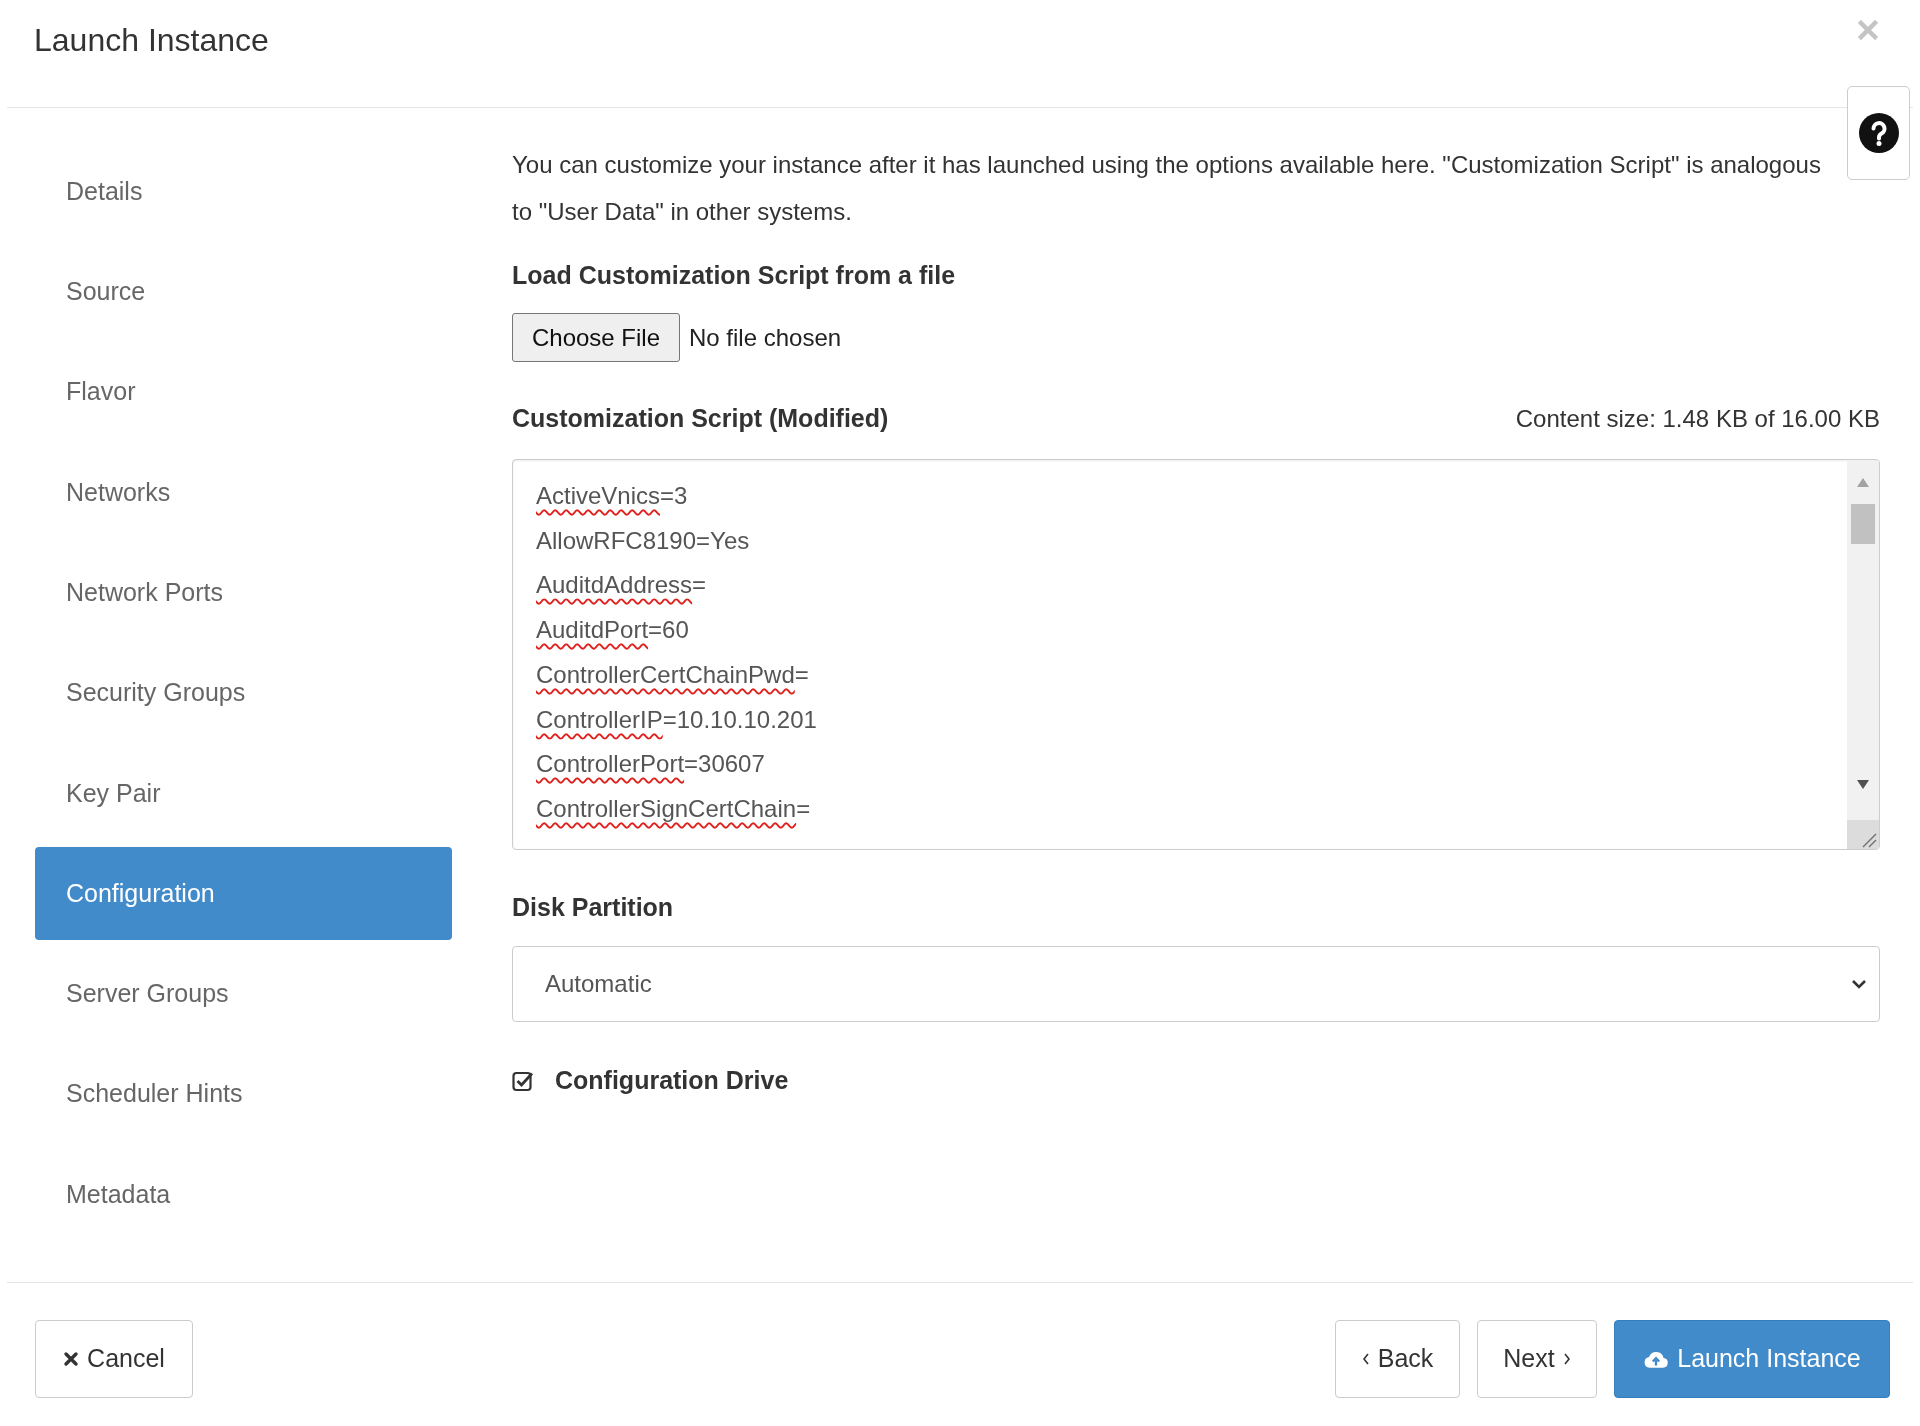 This screenshot has width=1920, height=1426. I want to click on scrollbar, so click(1863, 640).